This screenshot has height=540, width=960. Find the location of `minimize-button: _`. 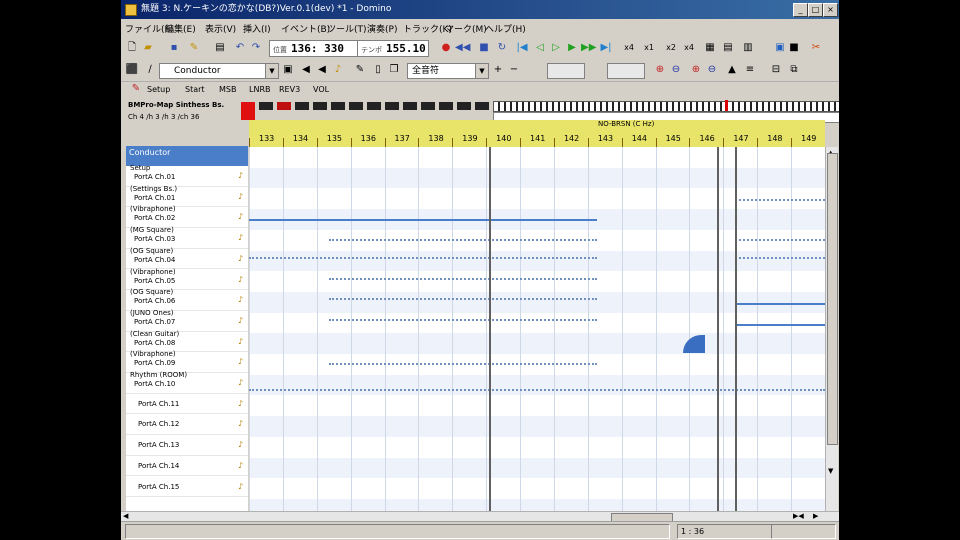

minimize-button: _ is located at coordinates (800, 10).